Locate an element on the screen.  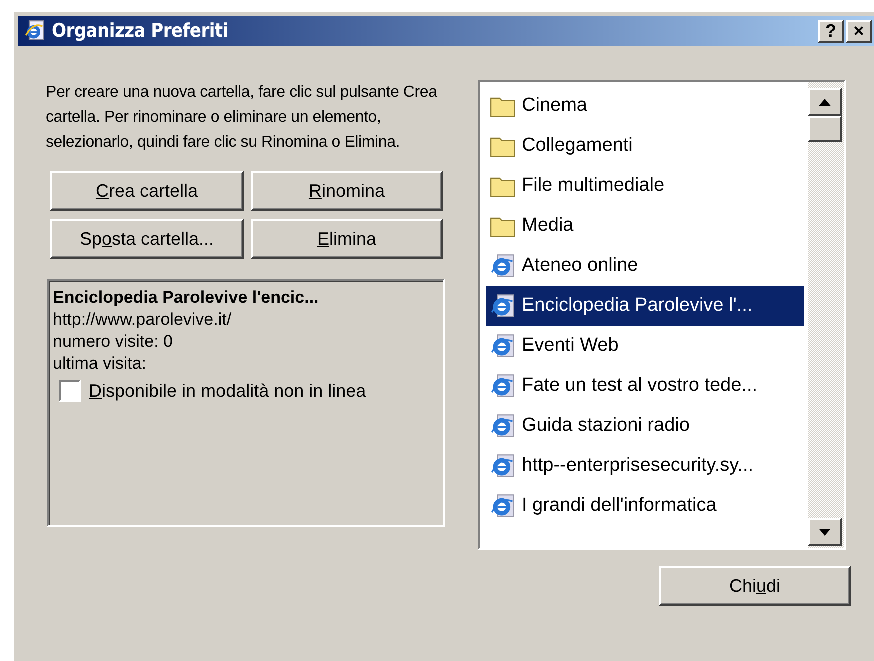
item-label: I grandi dell'informatica is located at coordinates (619, 506).